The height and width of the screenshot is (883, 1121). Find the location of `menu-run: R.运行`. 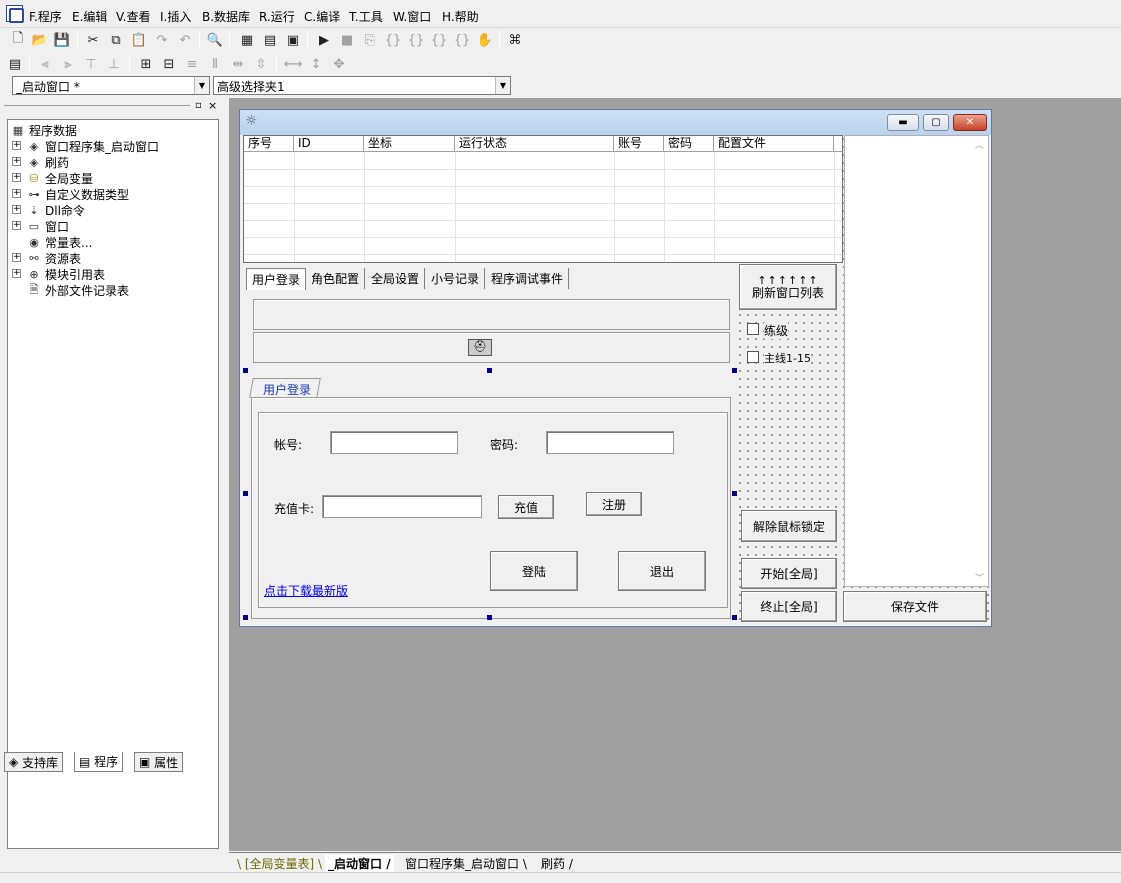

menu-run: R.运行 is located at coordinates (277, 16).